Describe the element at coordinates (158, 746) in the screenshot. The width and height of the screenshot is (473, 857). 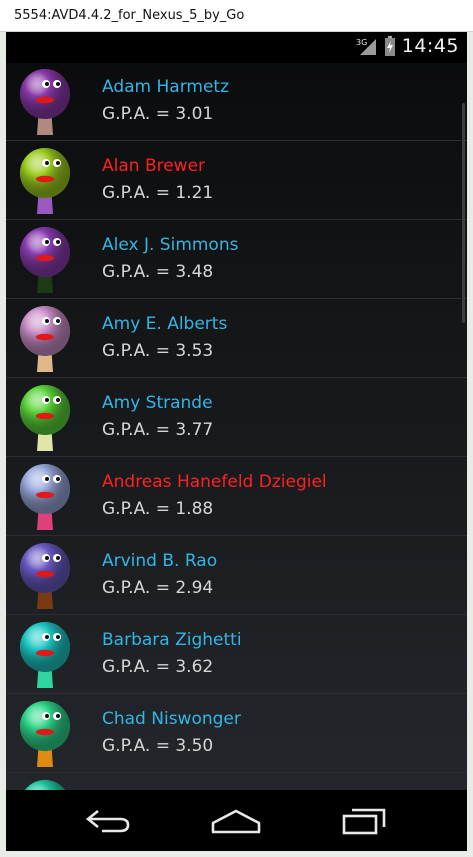
I see `student-gpa: G.P.A. = 3.50` at that location.